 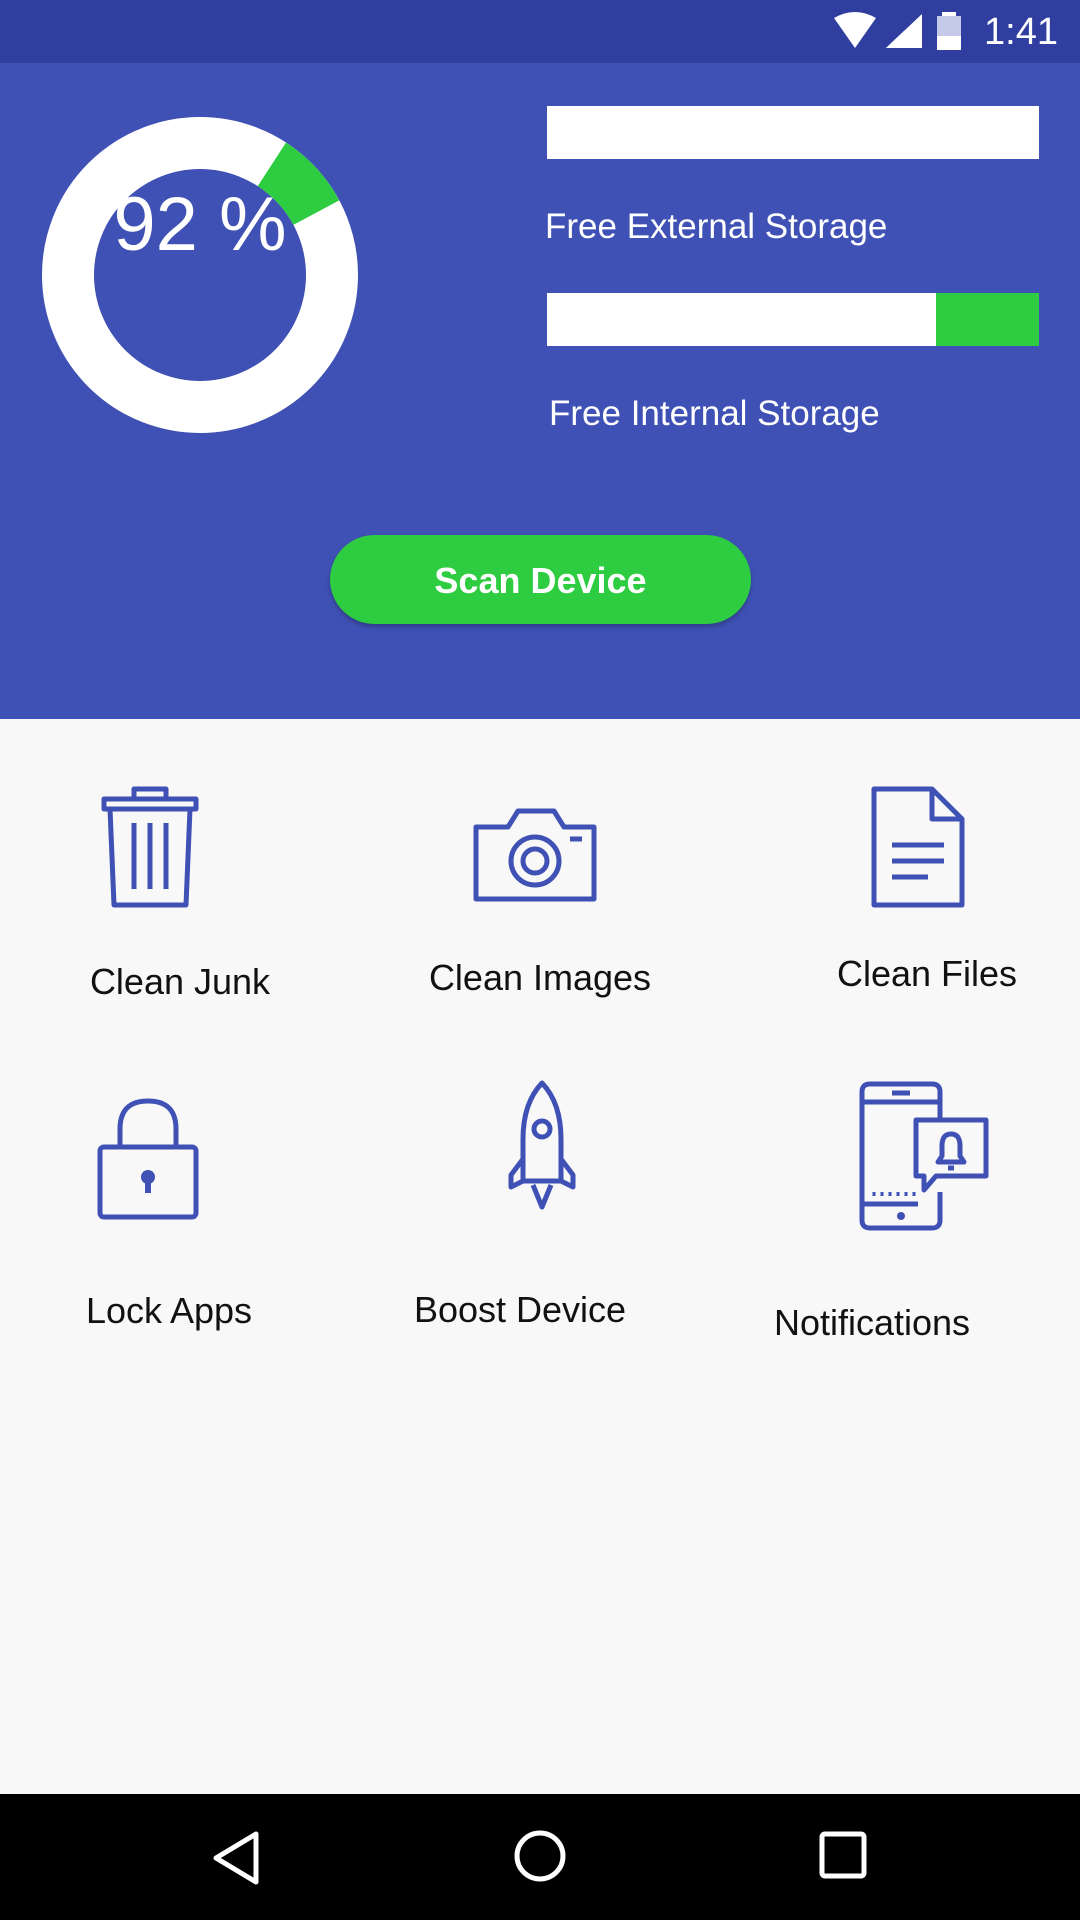 I want to click on tool-label: Clean Images, so click(x=540, y=977).